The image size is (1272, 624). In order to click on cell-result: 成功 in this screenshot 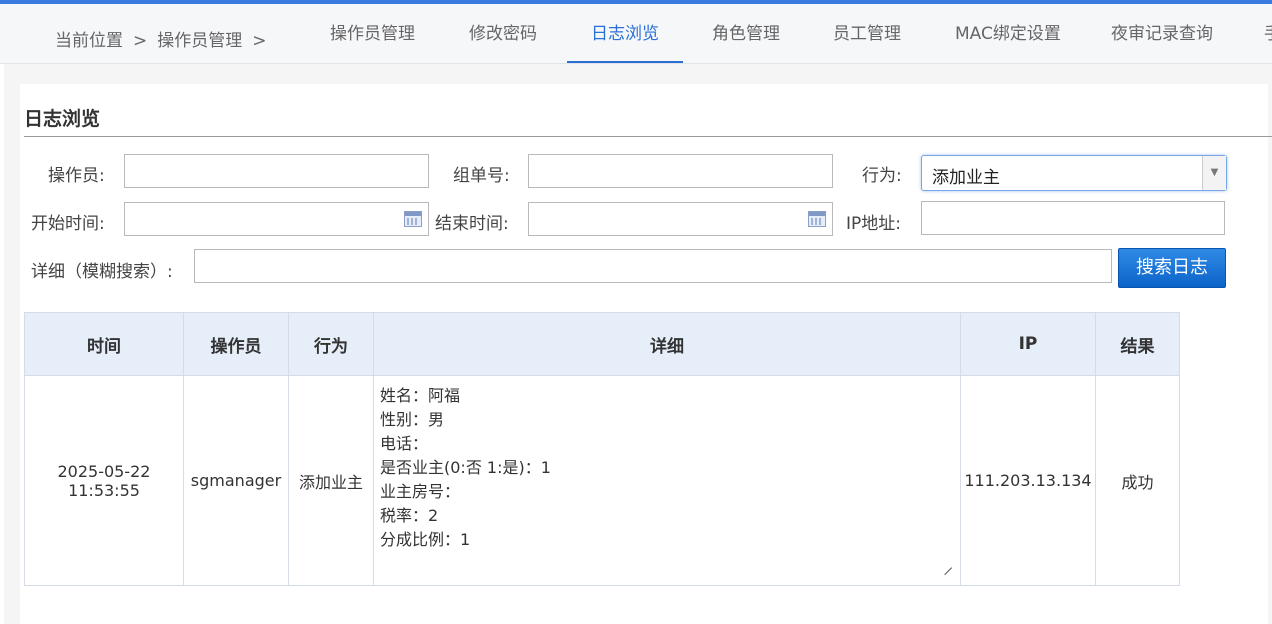, I will do `click(1137, 480)`.